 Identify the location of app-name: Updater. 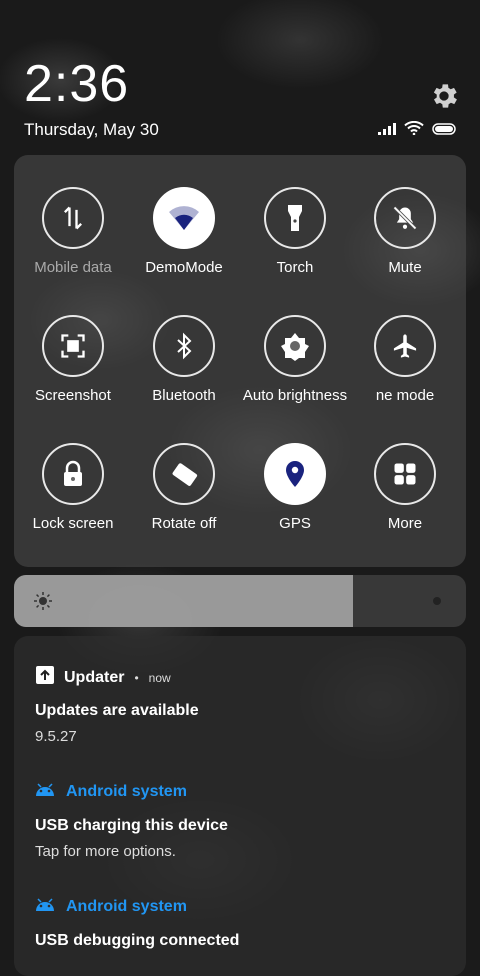
(94, 677).